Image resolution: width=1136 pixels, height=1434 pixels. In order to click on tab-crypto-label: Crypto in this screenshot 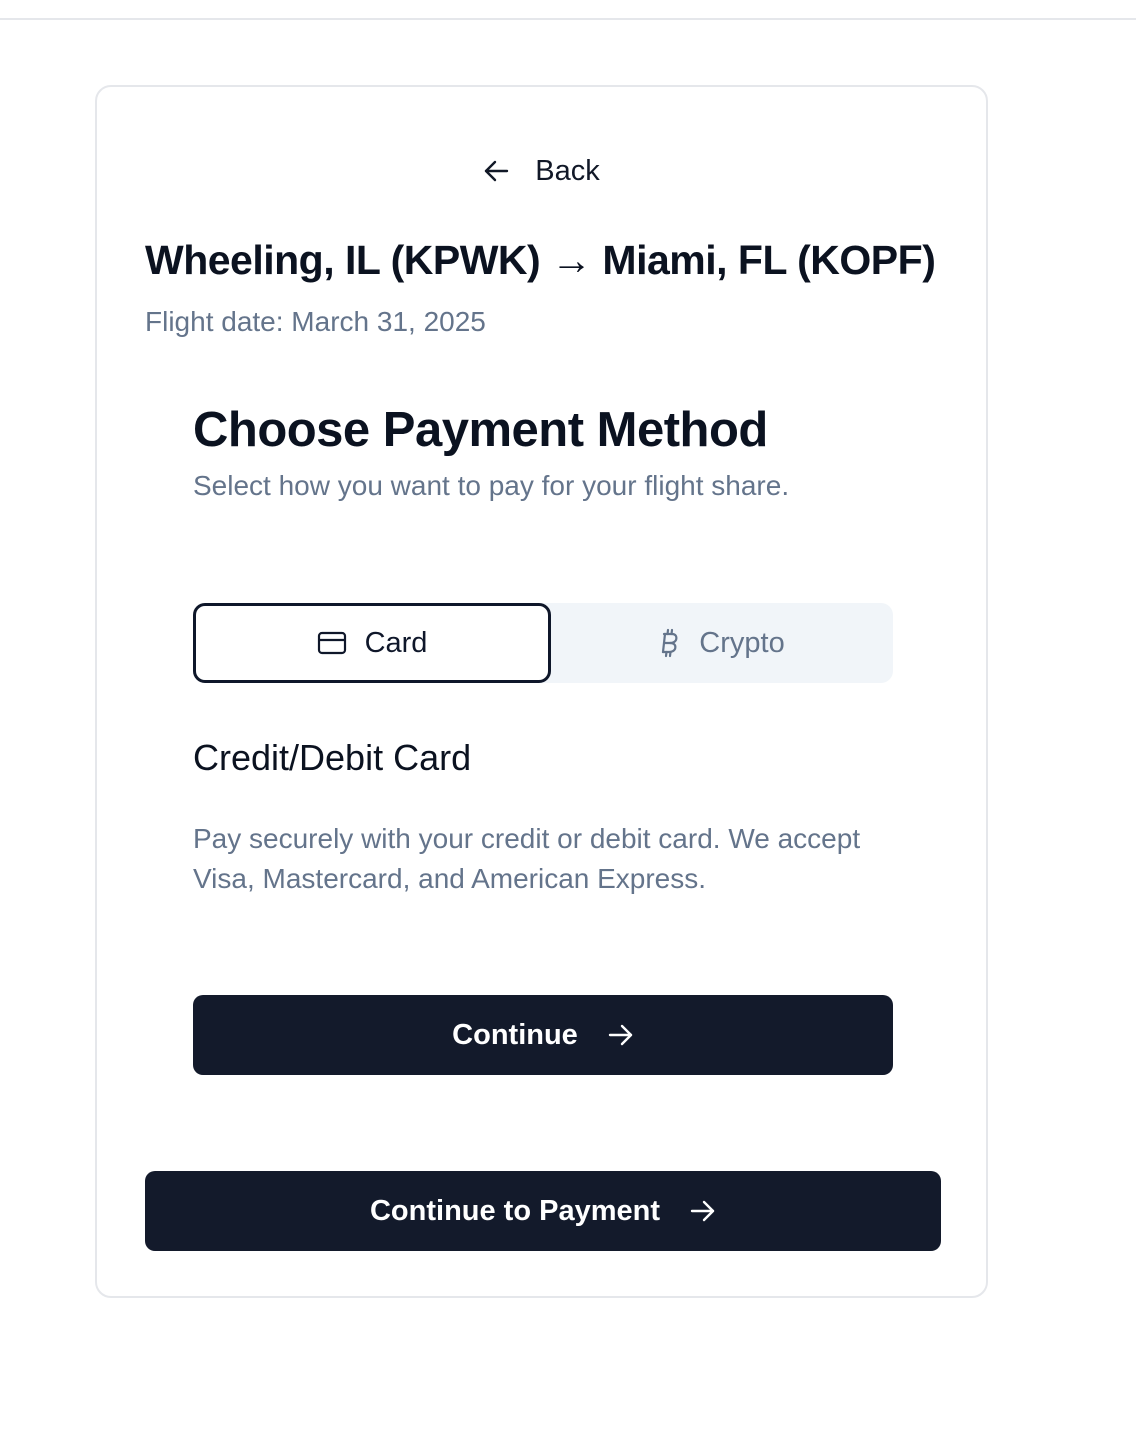, I will do `click(742, 642)`.